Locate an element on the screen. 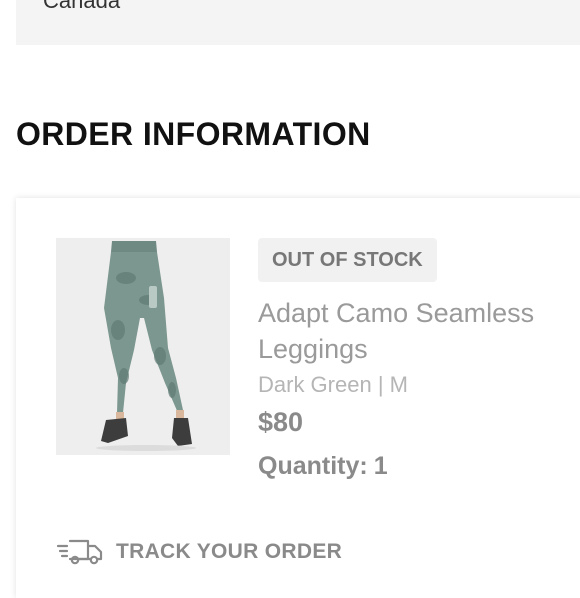 Image resolution: width=580 pixels, height=598 pixels. track-order-link: TRACK YOUR ORDER is located at coordinates (199, 552).